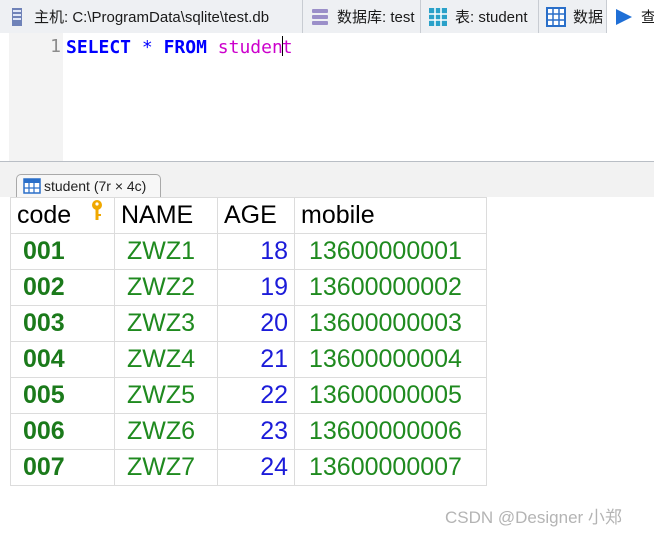 Image resolution: width=654 pixels, height=533 pixels. I want to click on cell-code: 006, so click(62, 431).